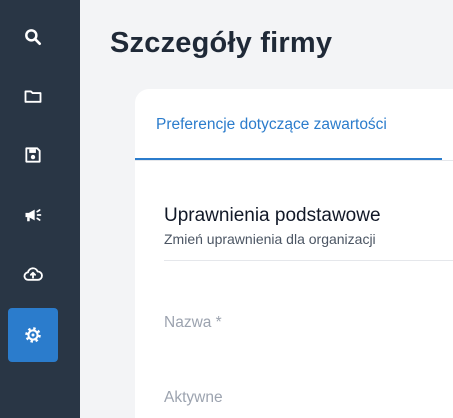 Image resolution: width=453 pixels, height=418 pixels. I want to click on gear-icon, so click(33, 335).